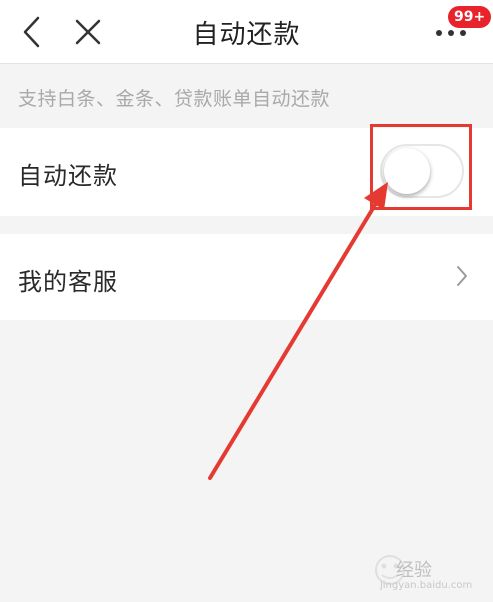 The image size is (493, 602). I want to click on more-dots-icon, so click(451, 33).